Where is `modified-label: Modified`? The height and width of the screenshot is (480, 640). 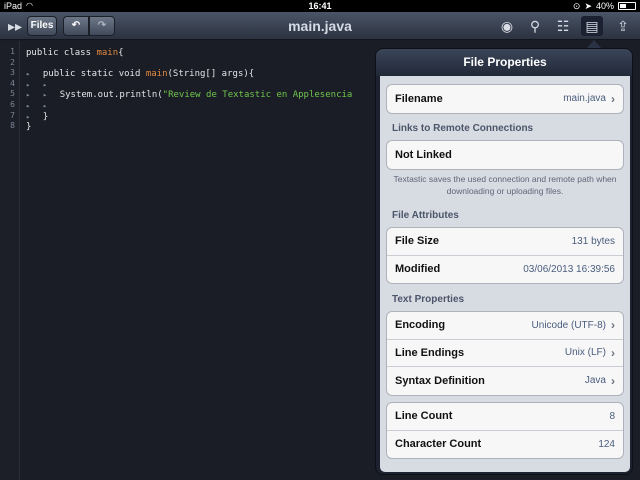
modified-label: Modified is located at coordinates (418, 269).